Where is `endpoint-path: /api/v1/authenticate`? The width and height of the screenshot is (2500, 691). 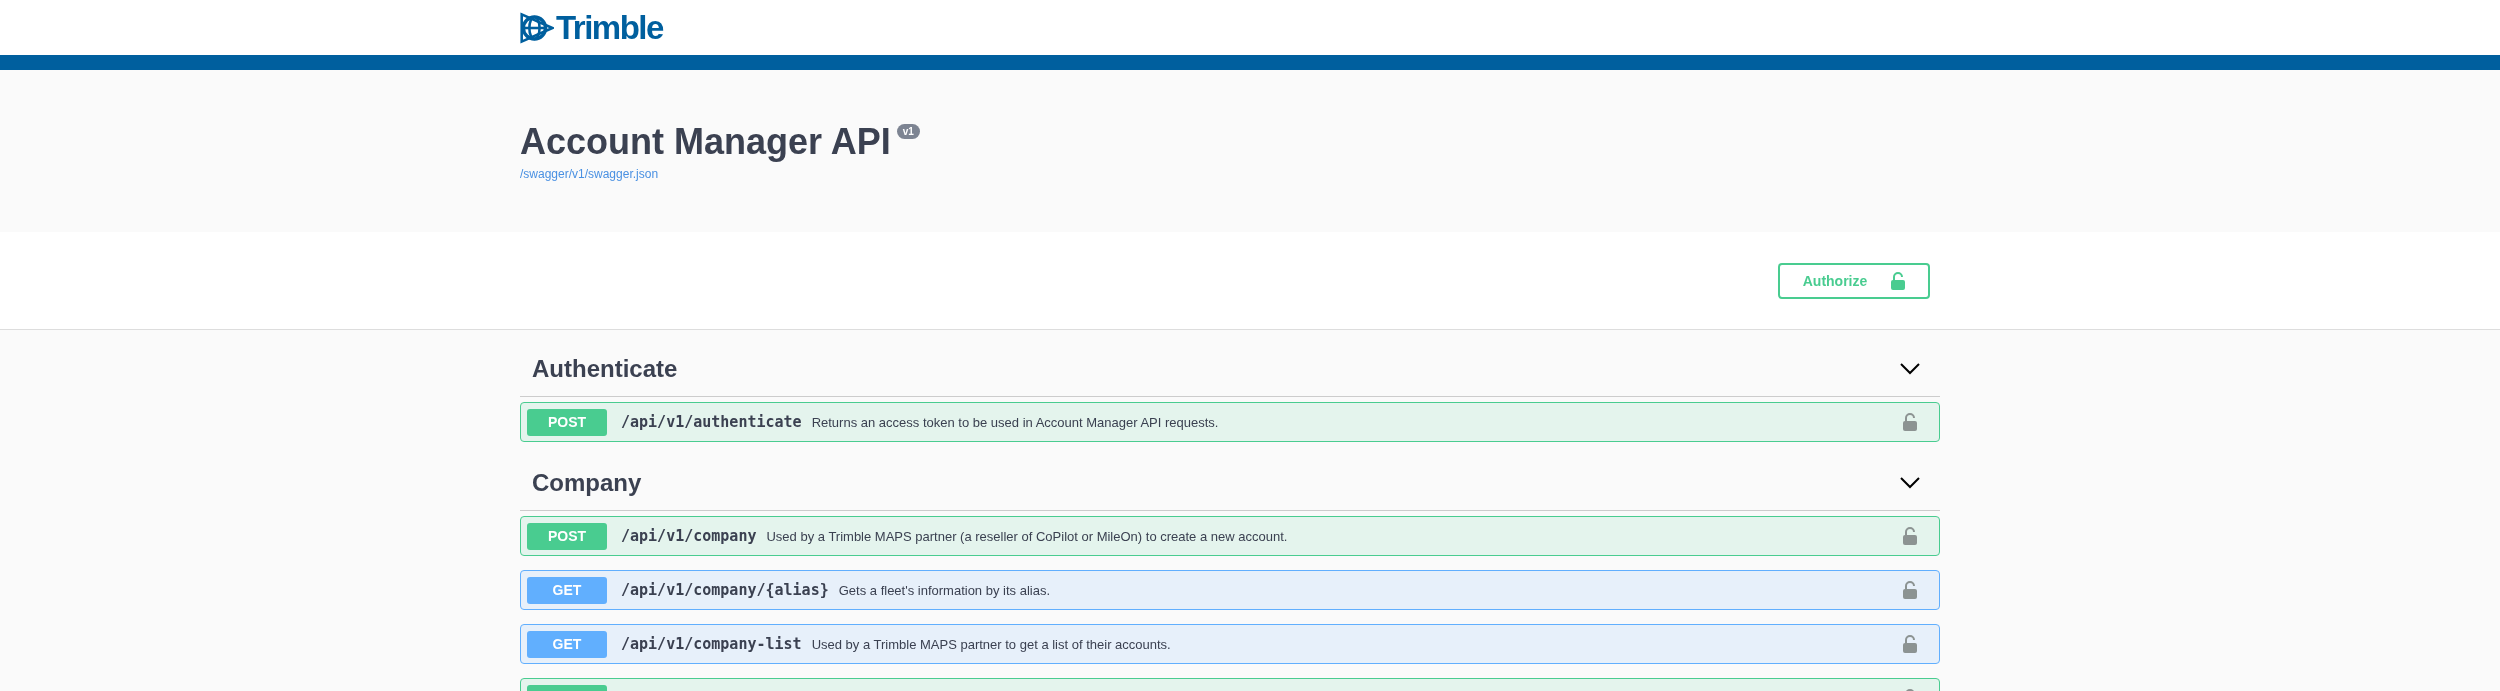
endpoint-path: /api/v1/authenticate is located at coordinates (711, 422).